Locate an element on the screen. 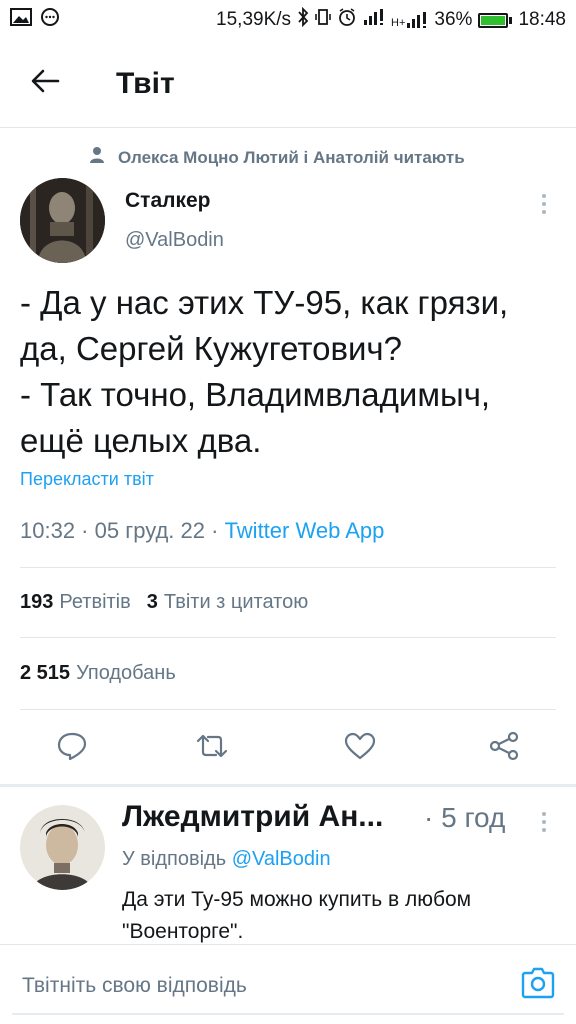 Image resolution: width=576 pixels, height=1024 pixels. reply-to-line: У відповідь @ValBodin is located at coordinates (226, 859).